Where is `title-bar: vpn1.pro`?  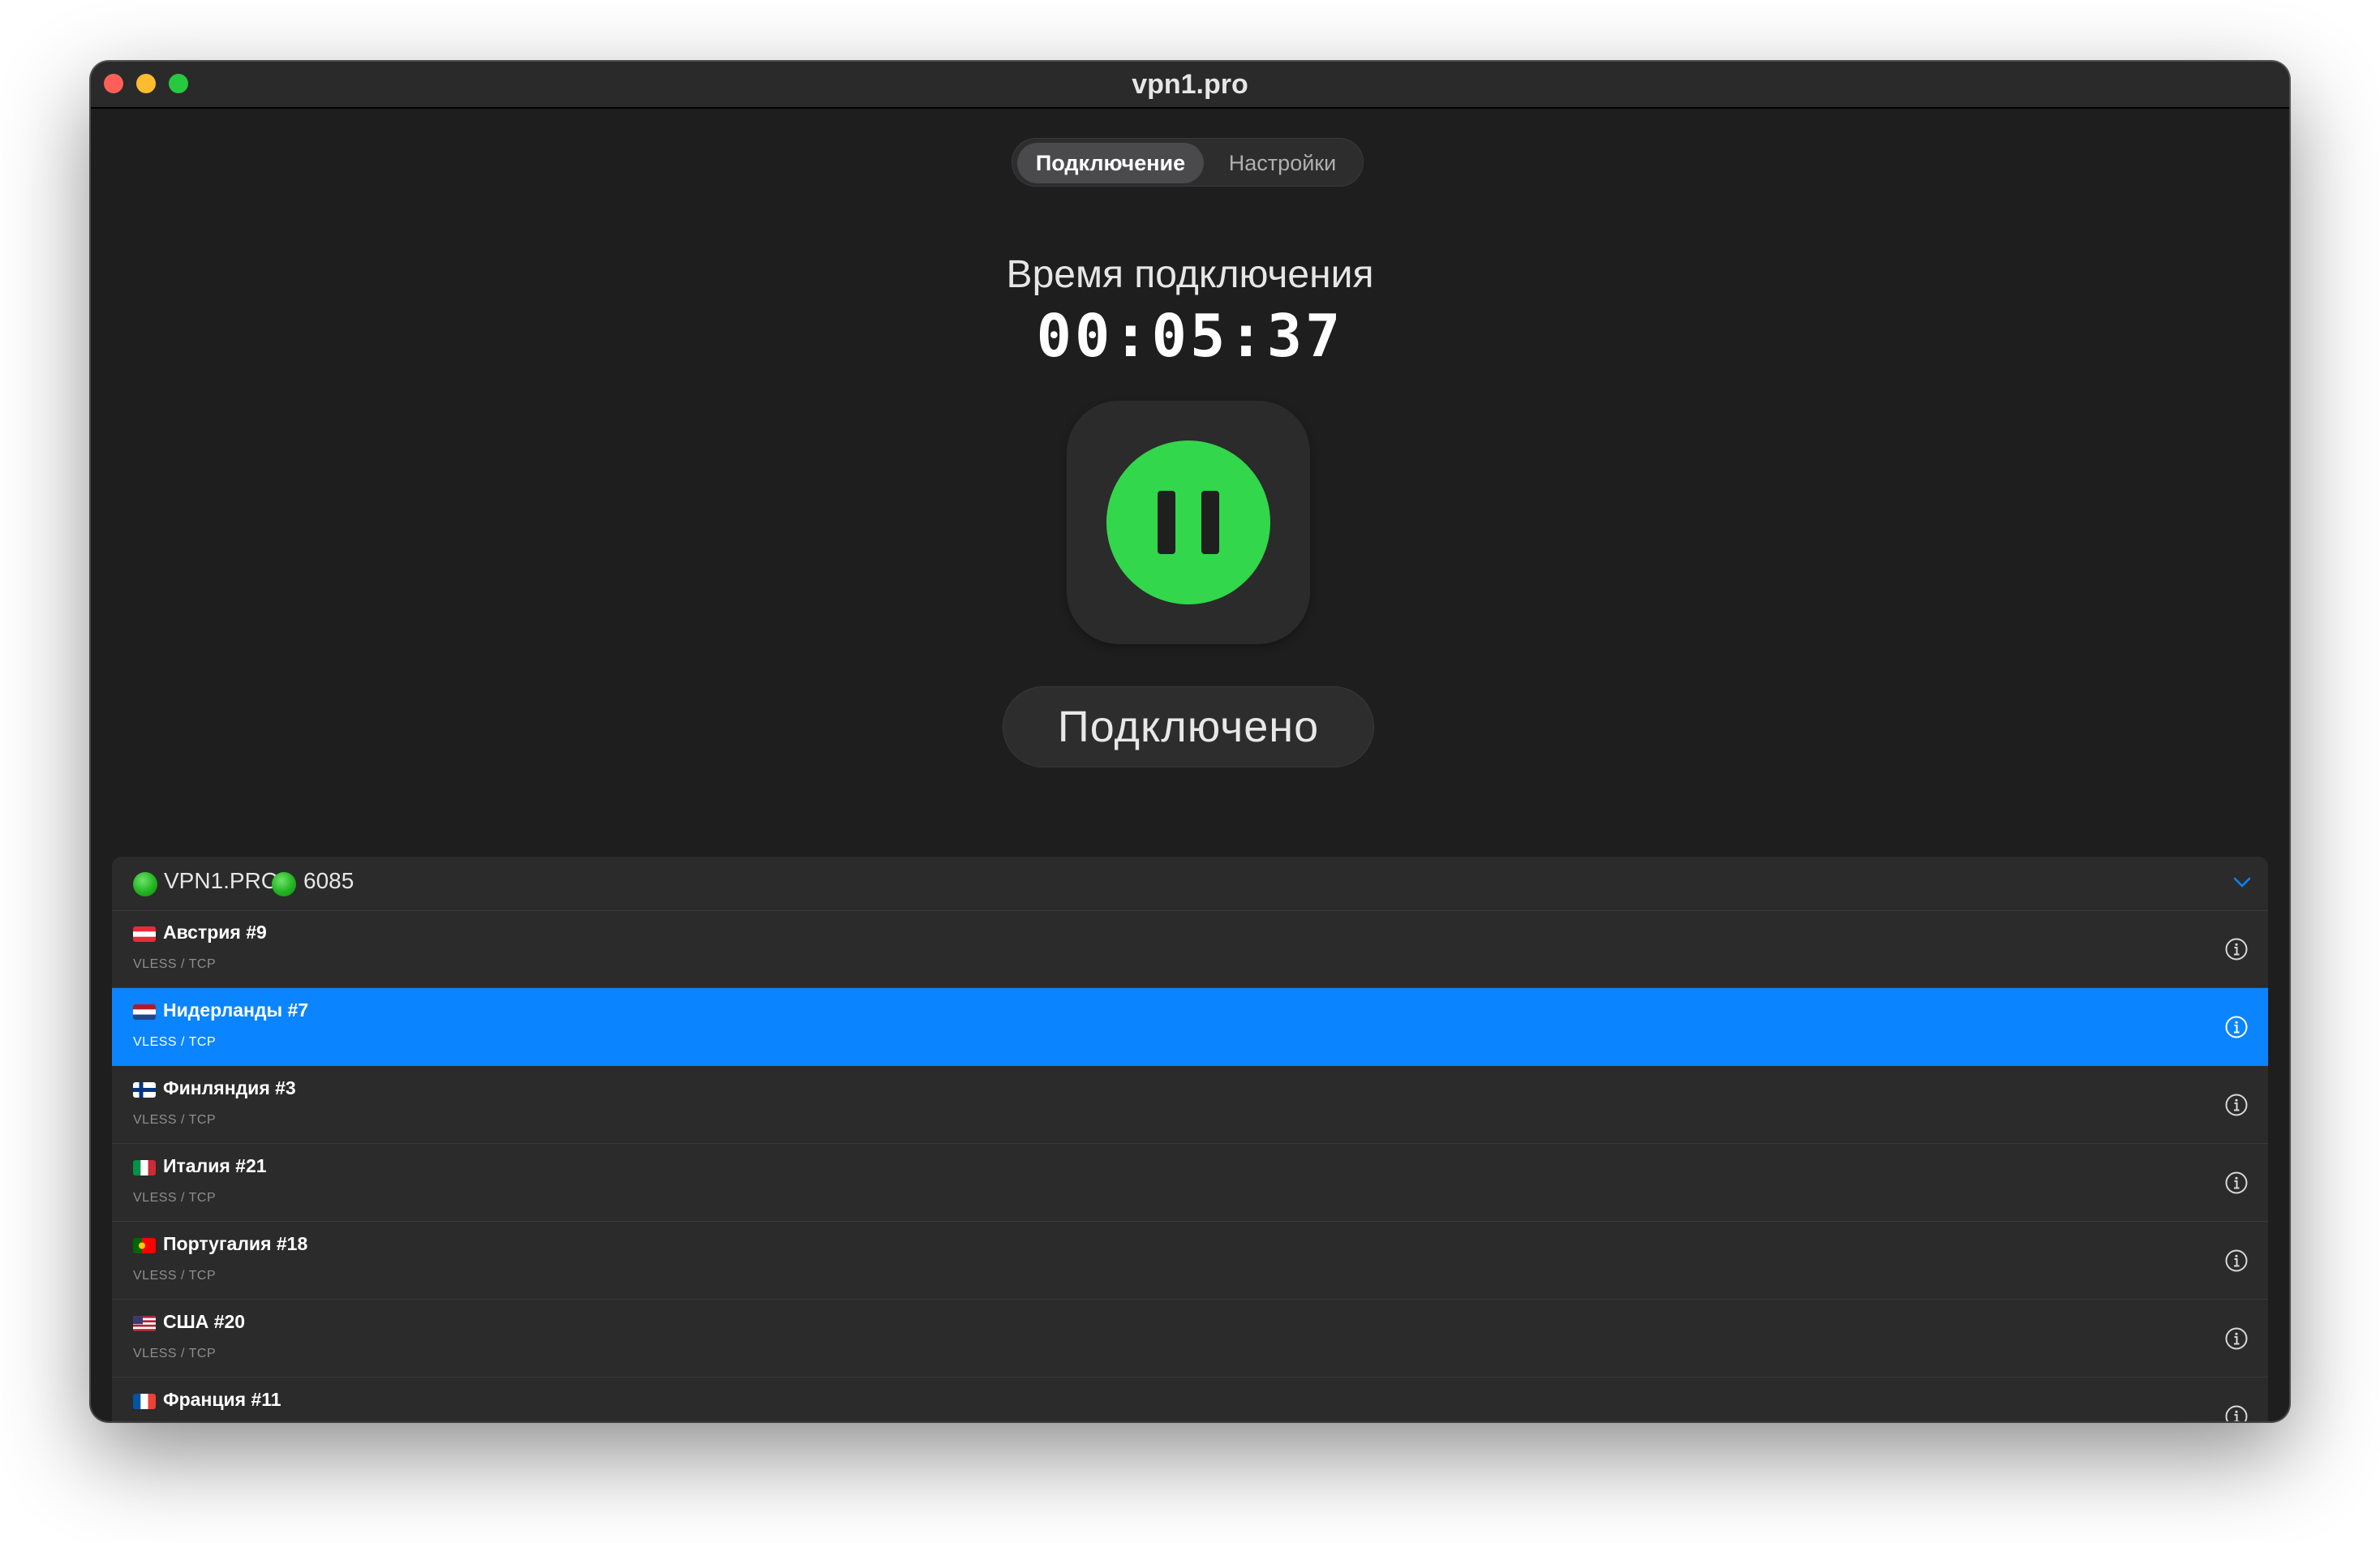 title-bar: vpn1.pro is located at coordinates (1190, 85).